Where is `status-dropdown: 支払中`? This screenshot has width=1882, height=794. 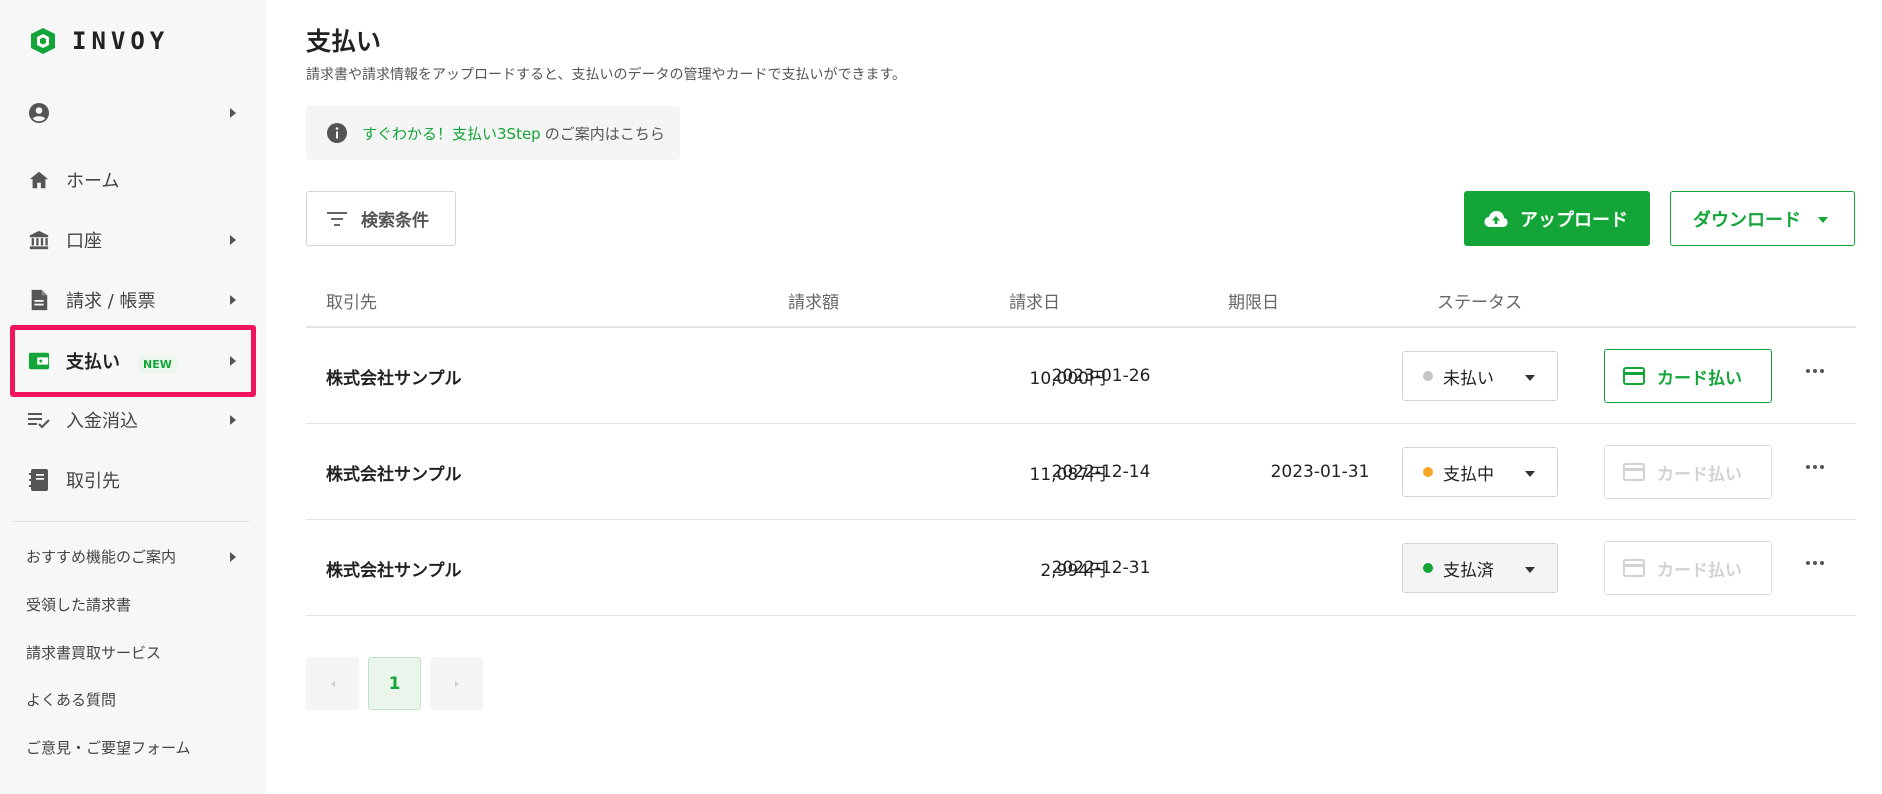
status-dropdown: 支払中 is located at coordinates (1480, 472).